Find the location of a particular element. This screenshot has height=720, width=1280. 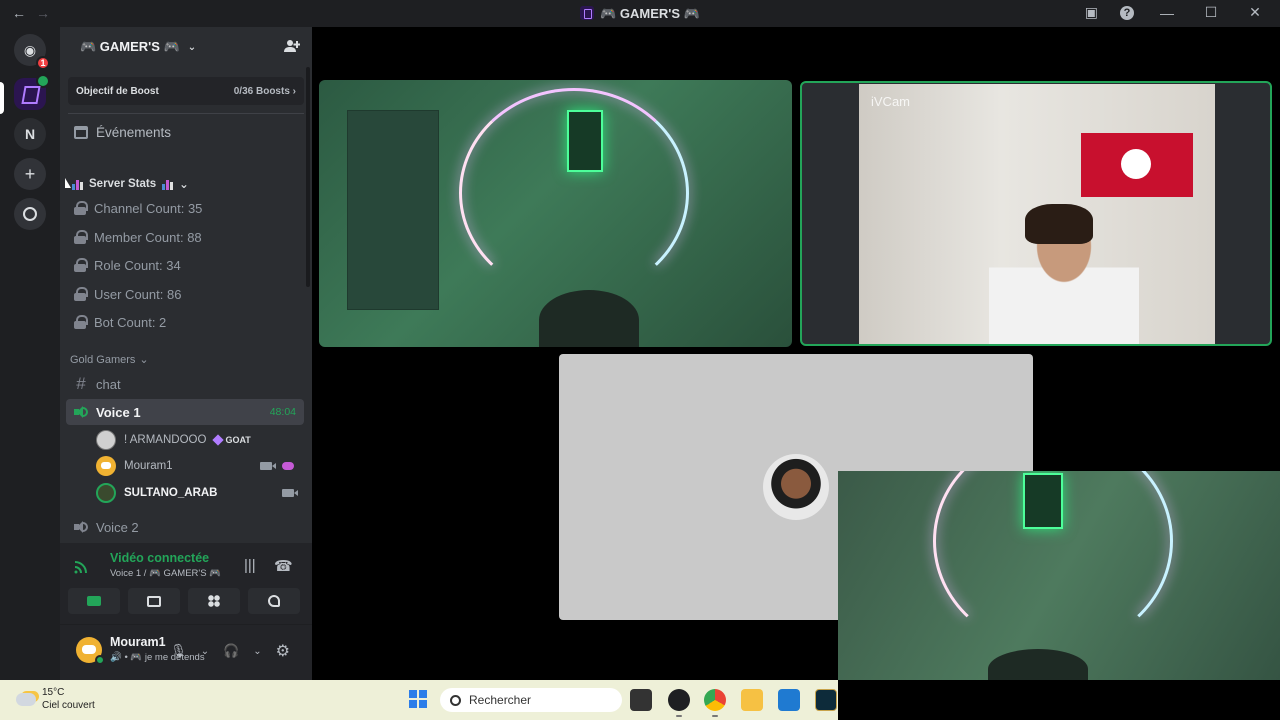

boost-label: Objectif de Boost is located at coordinates (117, 91).